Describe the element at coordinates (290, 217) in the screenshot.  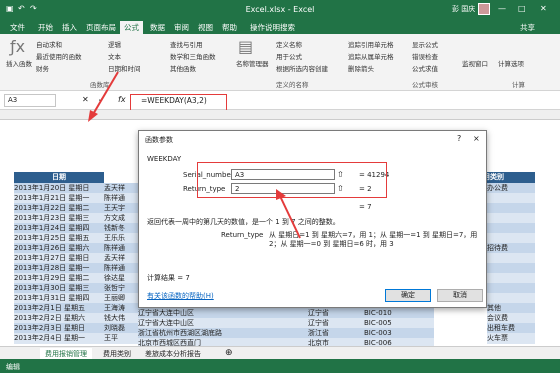
I see `arrow-to-arguments` at that location.